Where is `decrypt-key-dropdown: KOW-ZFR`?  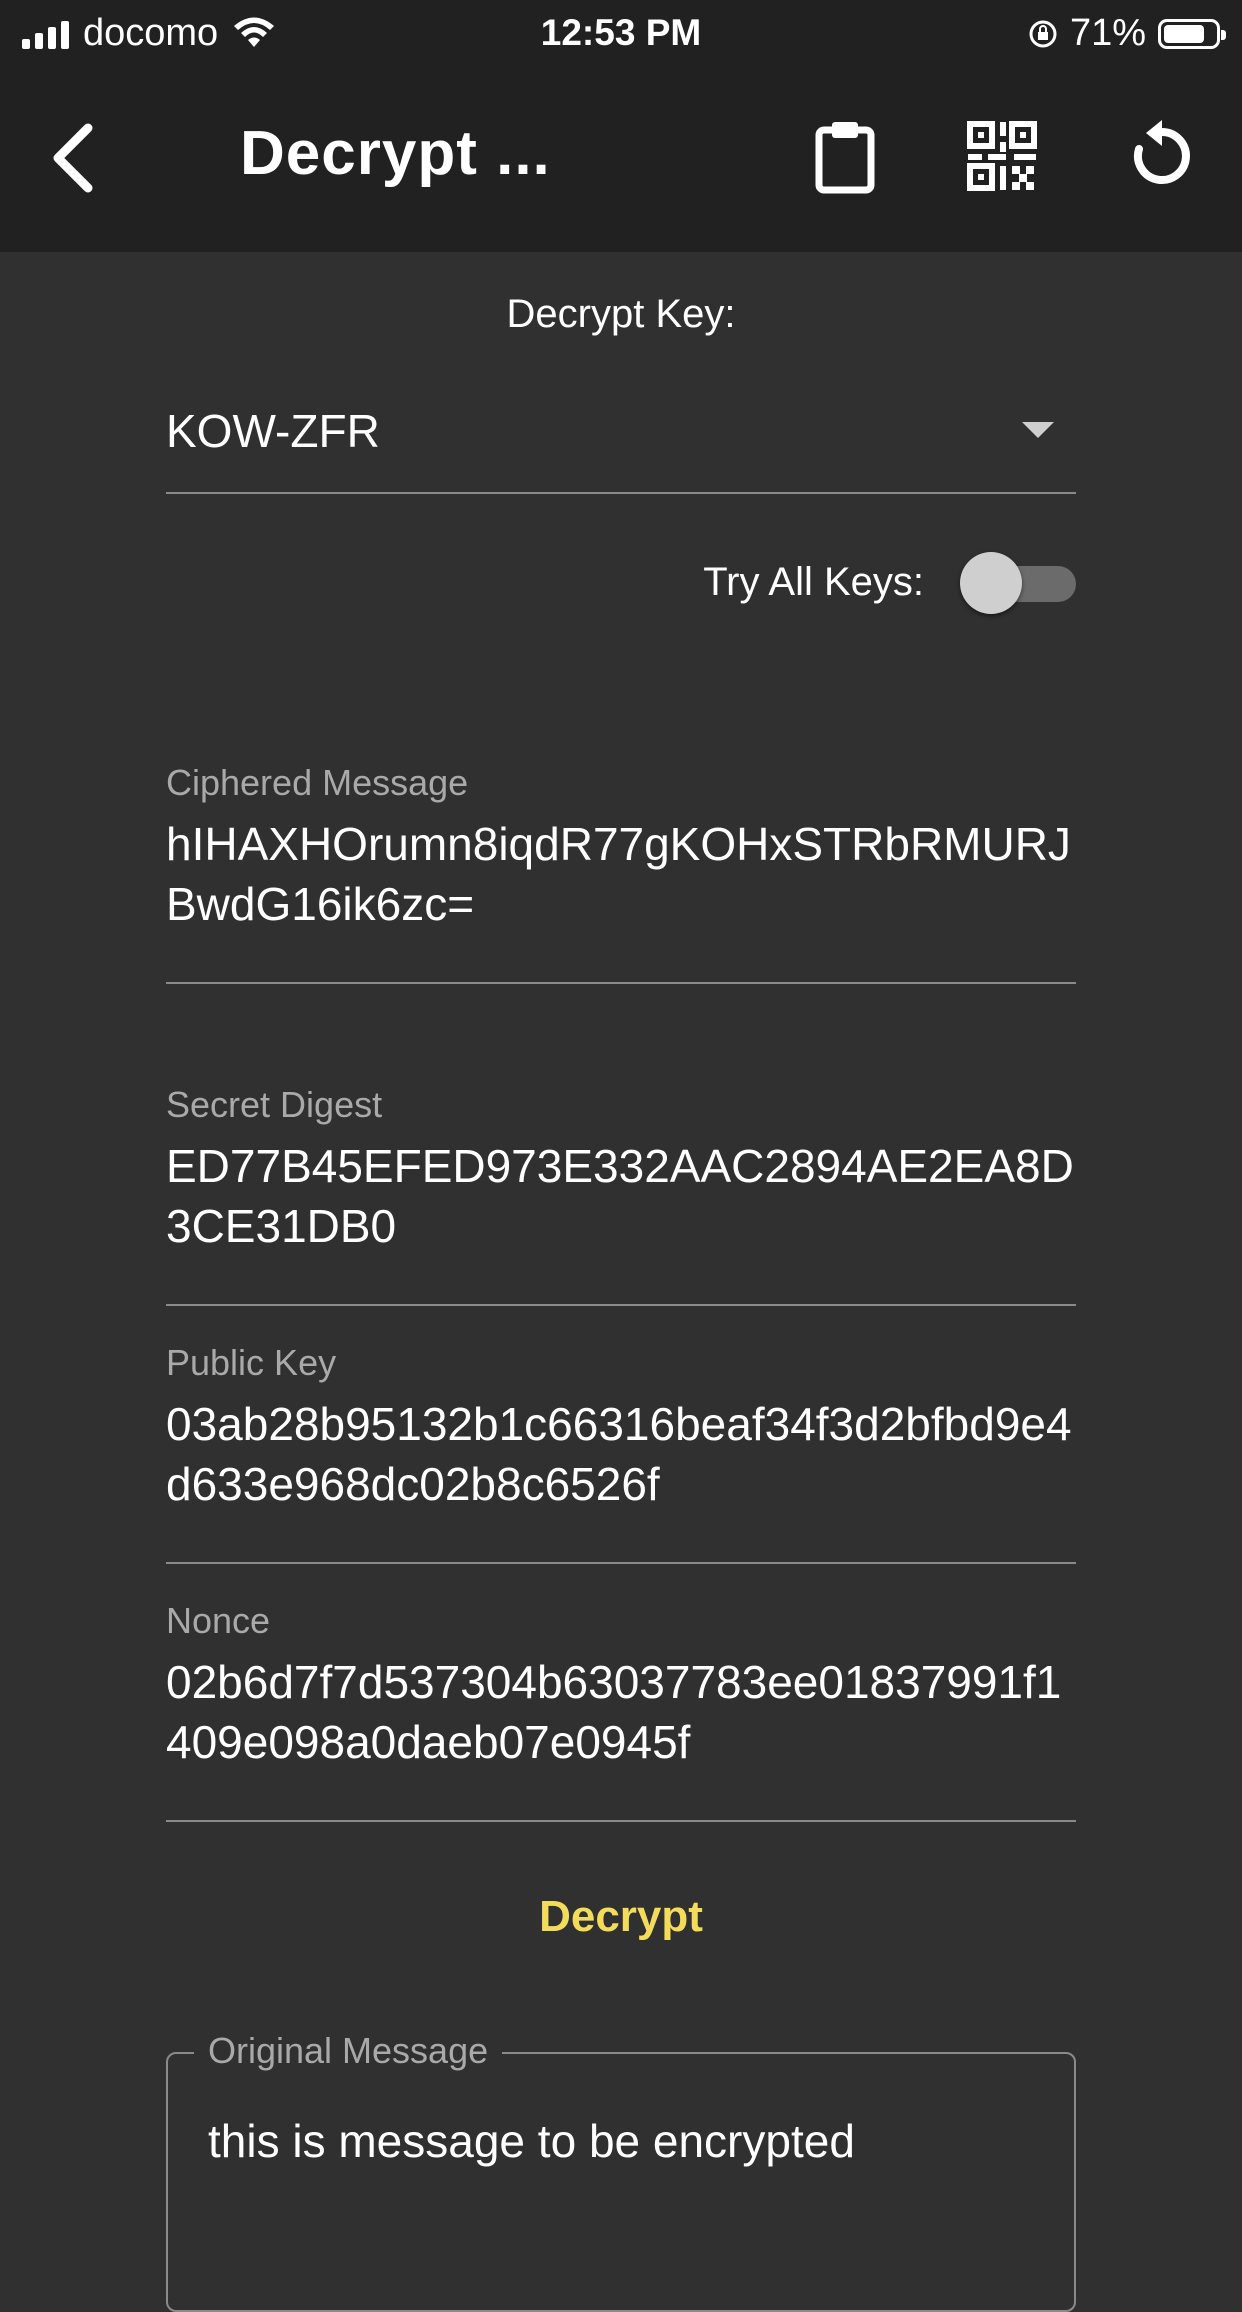
decrypt-key-dropdown: KOW-ZFR is located at coordinates (621, 433).